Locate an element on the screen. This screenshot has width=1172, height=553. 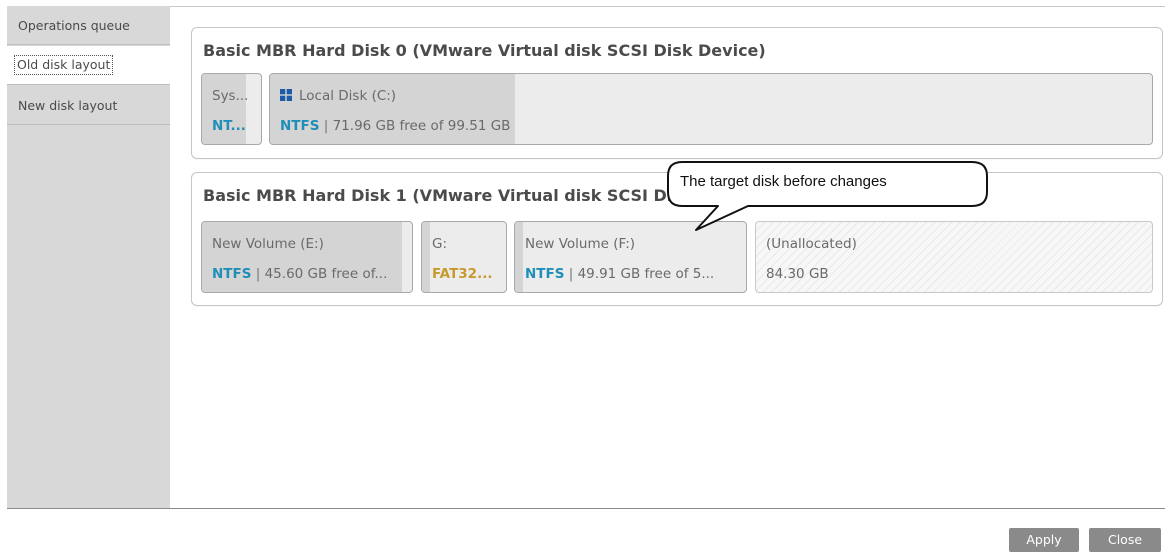
partition-free-space: 71.96 GB free of 99.51 GB is located at coordinates (421, 126).